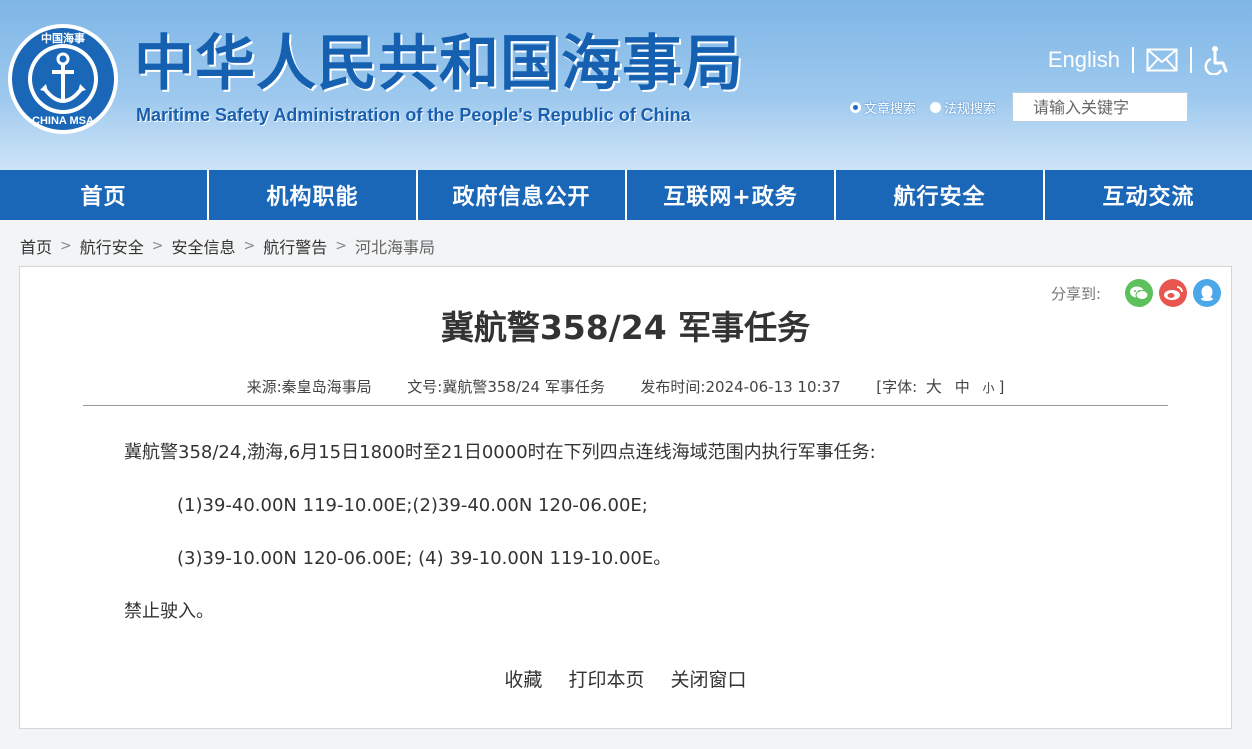 This screenshot has height=749, width=1252. Describe the element at coordinates (264, 387) in the screenshot. I see `source-label: 来源:` at that location.